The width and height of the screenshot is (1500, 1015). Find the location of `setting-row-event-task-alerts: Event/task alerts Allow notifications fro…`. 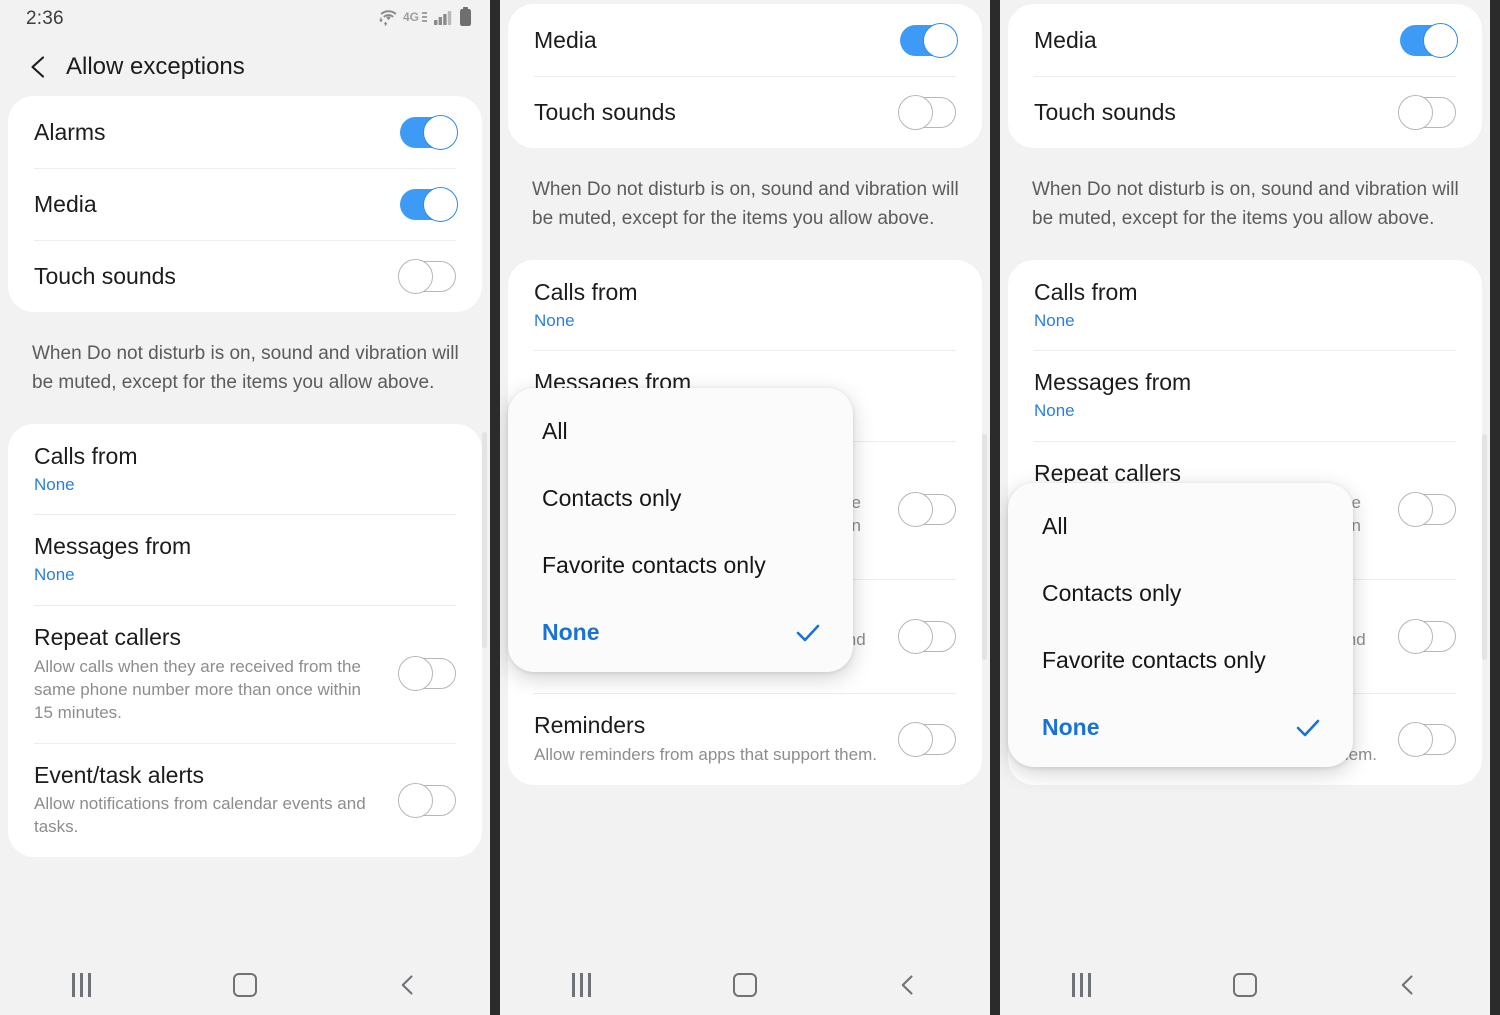

setting-row-event-task-alerts: Event/task alerts Allow notifications fro… is located at coordinates (245, 800).